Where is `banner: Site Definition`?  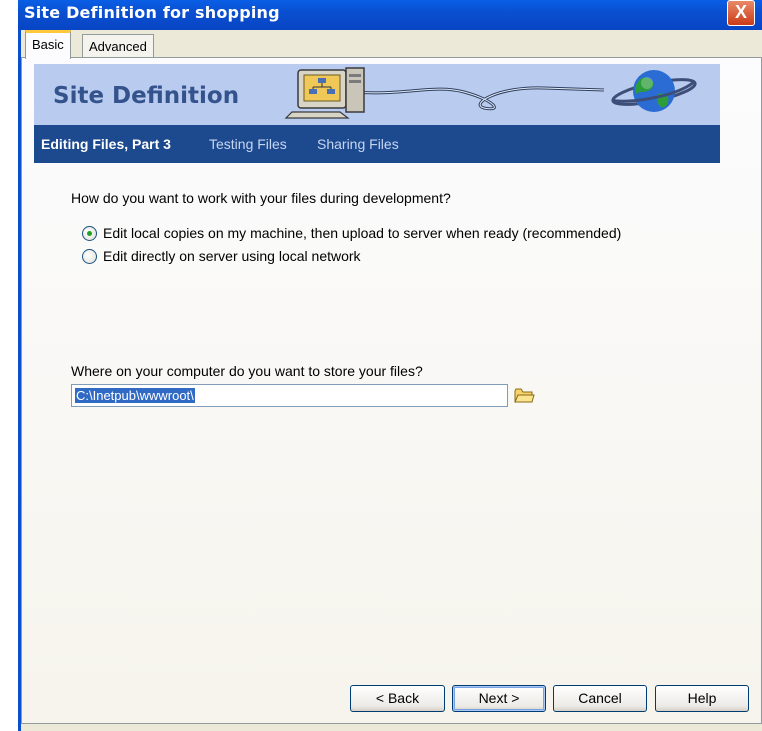
banner: Site Definition is located at coordinates (377, 94).